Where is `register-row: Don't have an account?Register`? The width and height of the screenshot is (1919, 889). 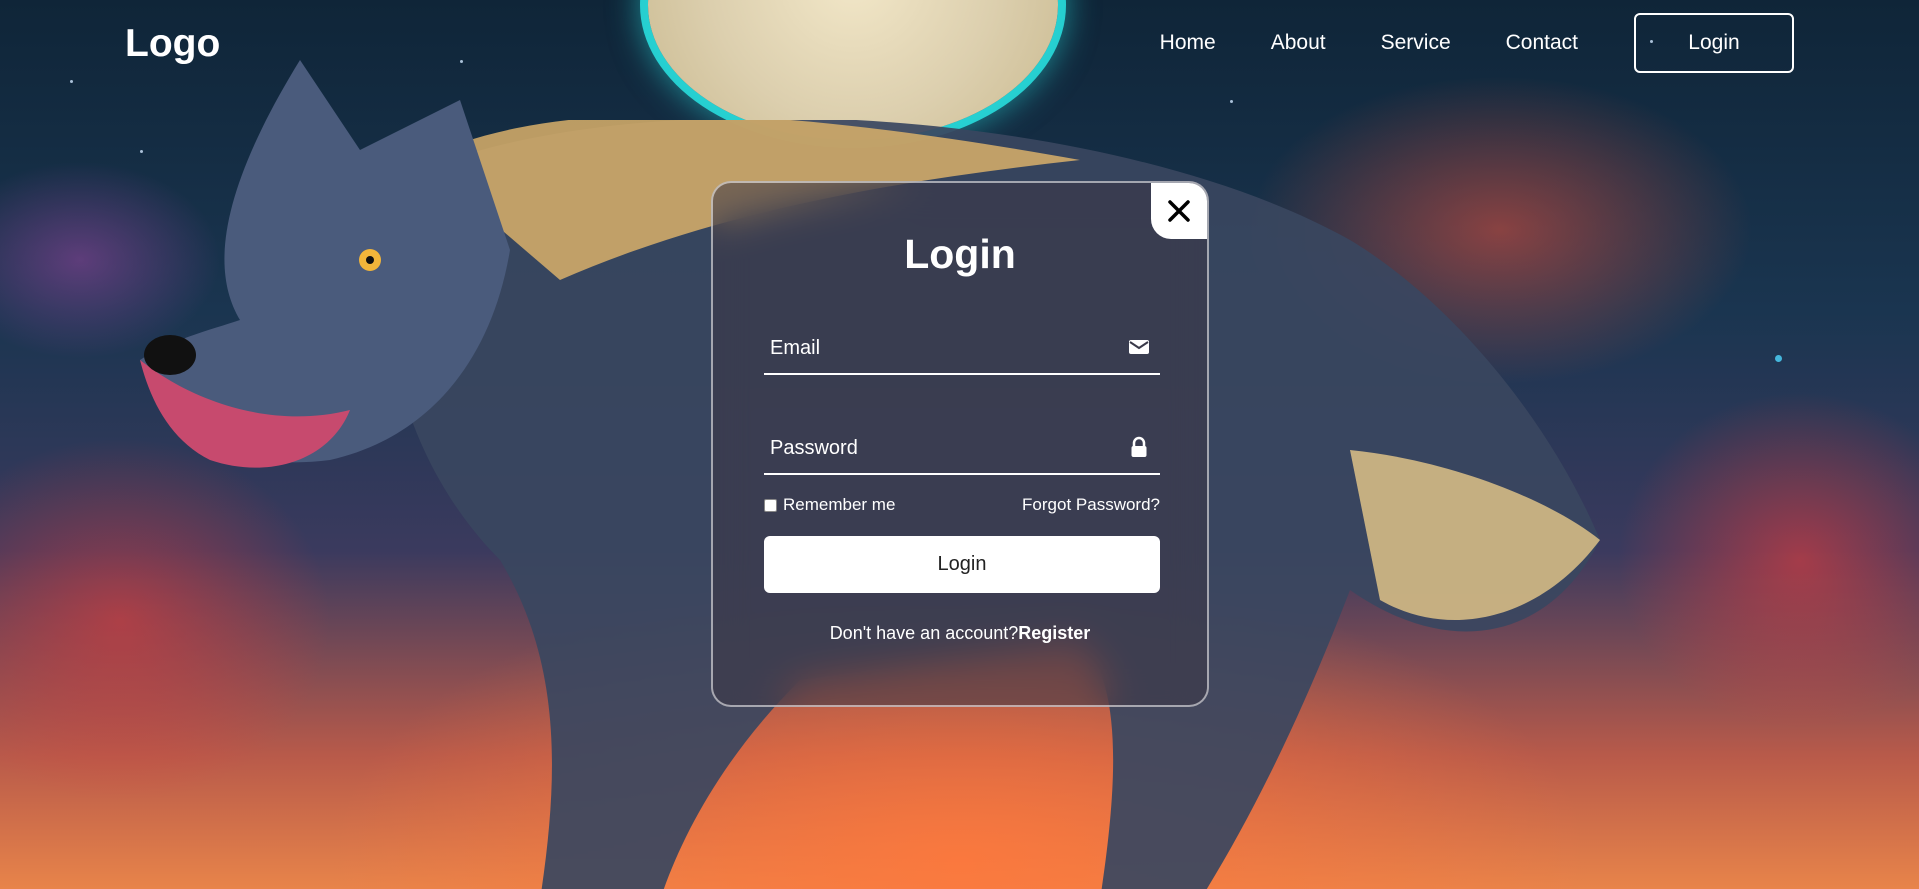 register-row: Don't have an account?Register is located at coordinates (960, 633).